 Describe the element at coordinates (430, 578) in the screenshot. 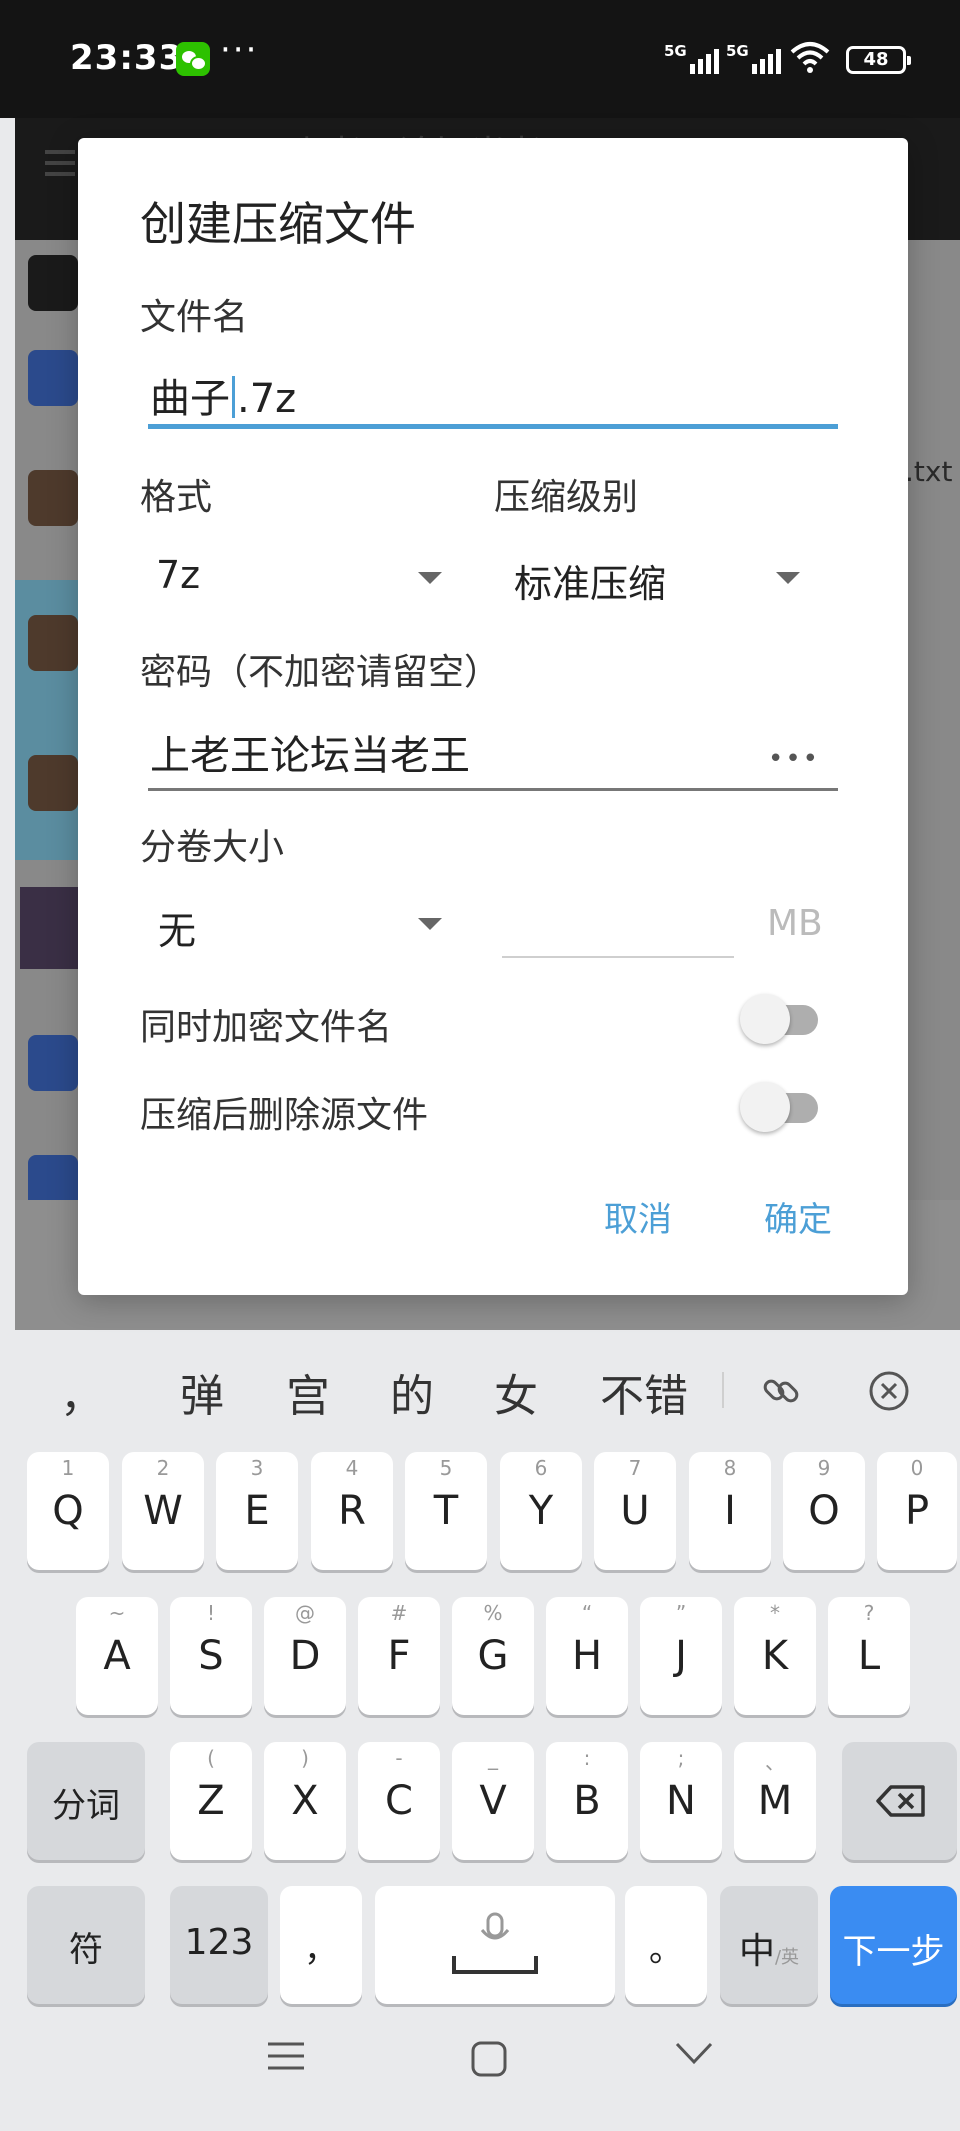

I see `format-dropdown-icon` at that location.